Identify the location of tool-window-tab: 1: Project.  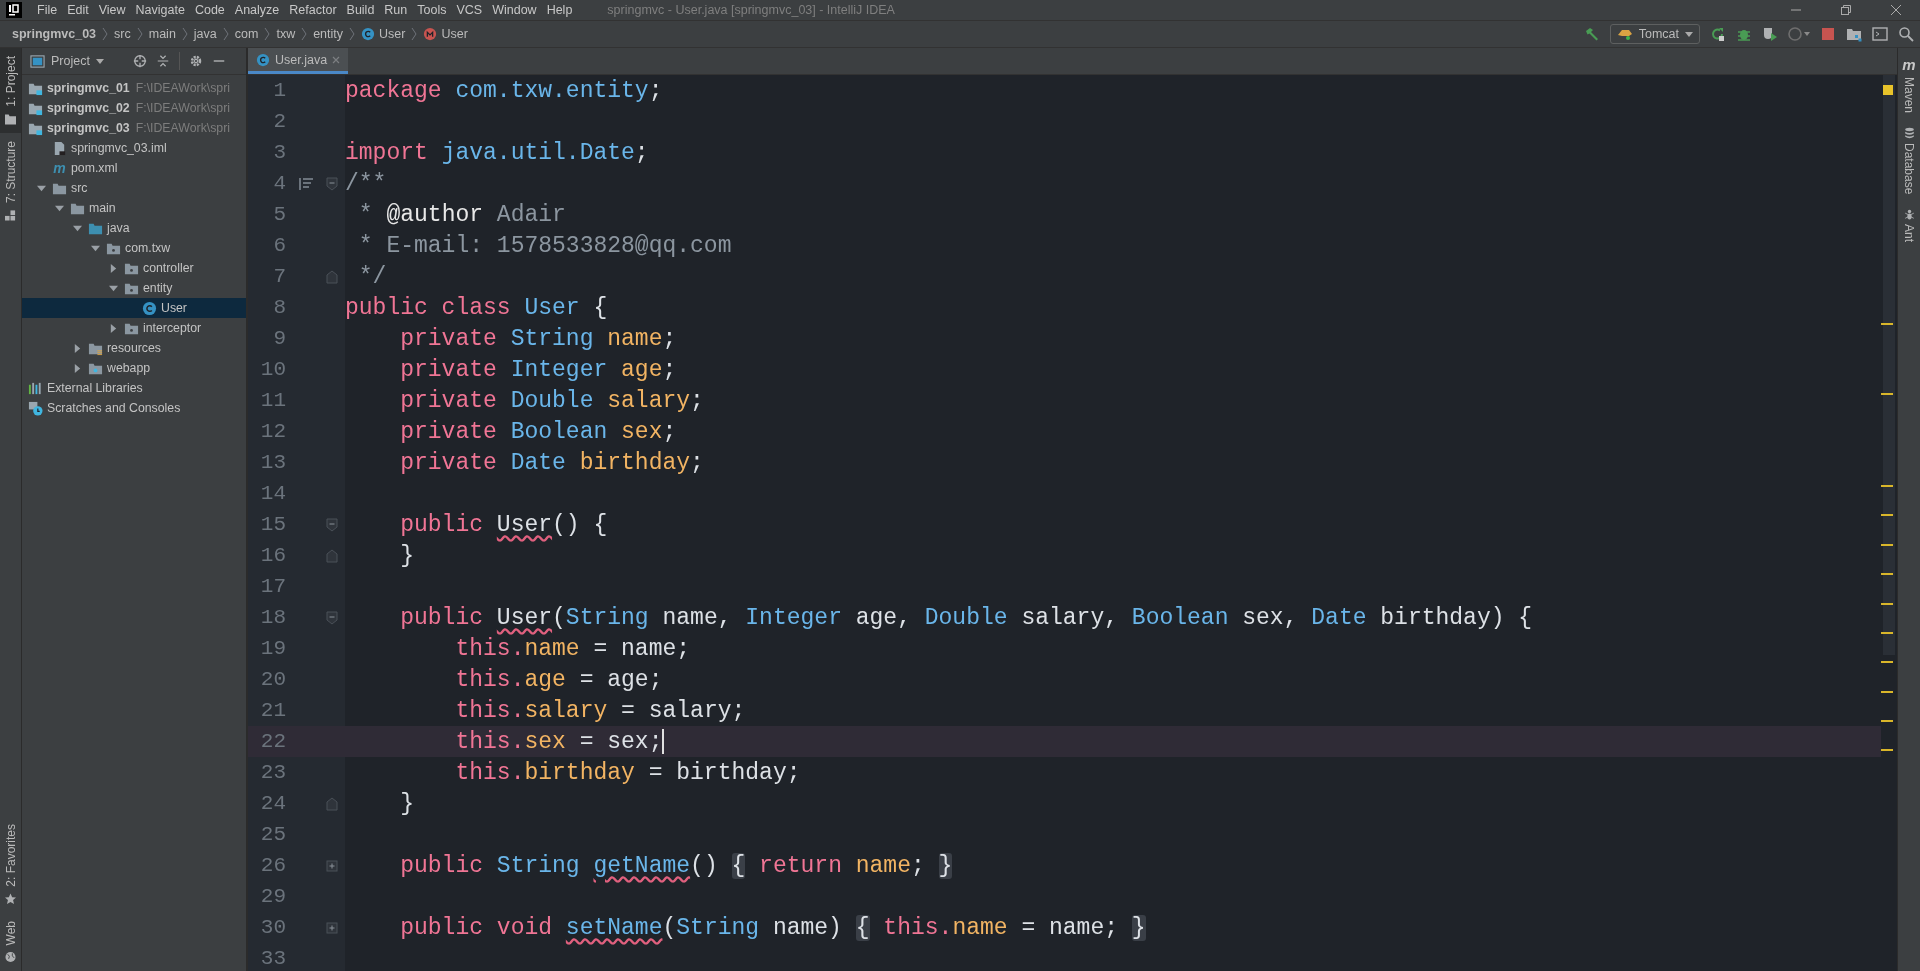
(10, 90).